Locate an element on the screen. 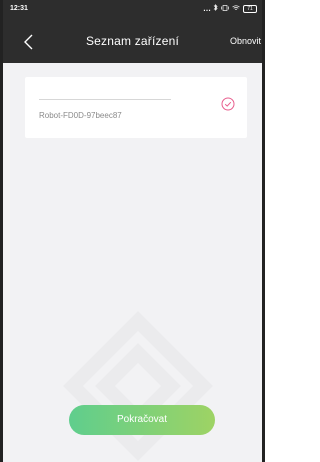 This screenshot has height=462, width=320. device-name: Robot-FD0D-97beec87 is located at coordinates (80, 115).